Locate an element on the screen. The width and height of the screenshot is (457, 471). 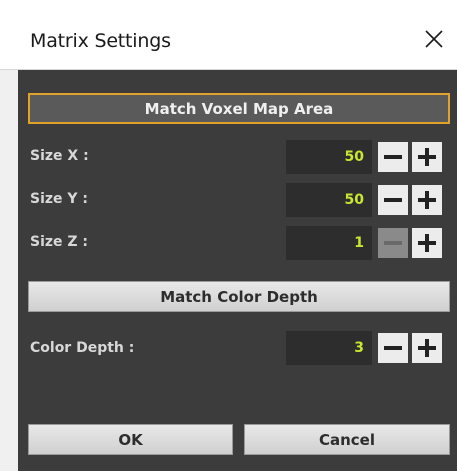
size-z-label: Size Z : is located at coordinates (59, 242).